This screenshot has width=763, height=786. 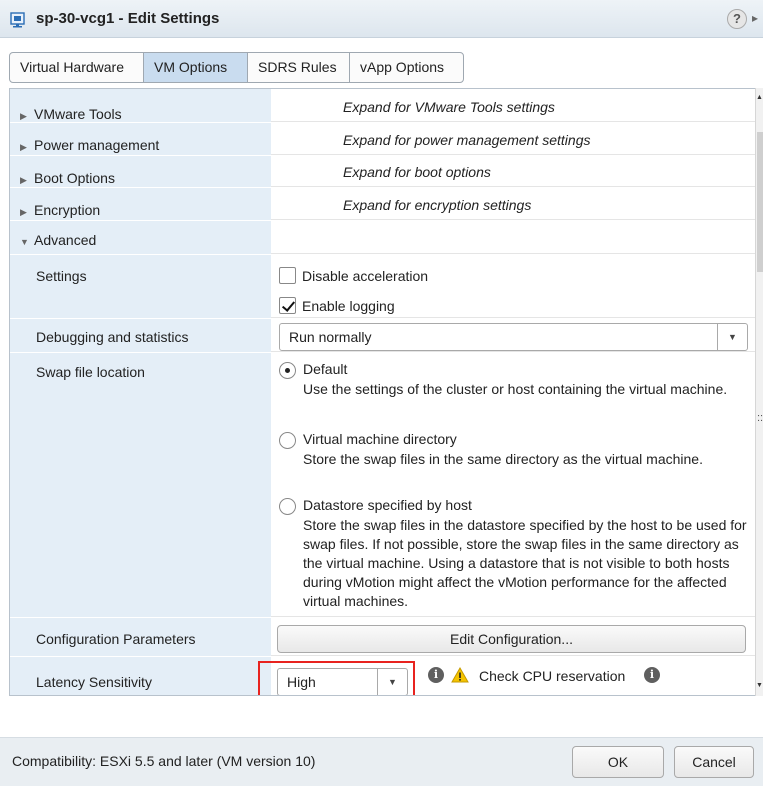 I want to click on tab-virtual-hardware: Virtual Hardware, so click(x=76, y=67).